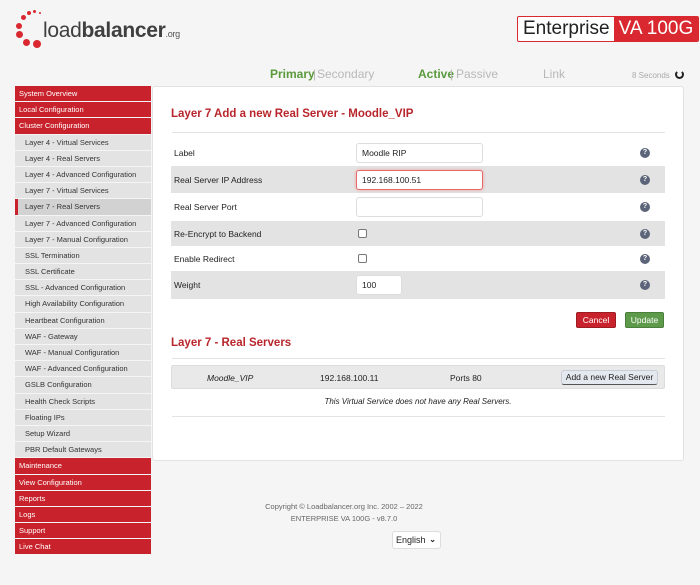 The width and height of the screenshot is (700, 585). Describe the element at coordinates (418, 233) in the screenshot. I see `field-row-reencrypt: Re-Encrypt to Backend ?` at that location.